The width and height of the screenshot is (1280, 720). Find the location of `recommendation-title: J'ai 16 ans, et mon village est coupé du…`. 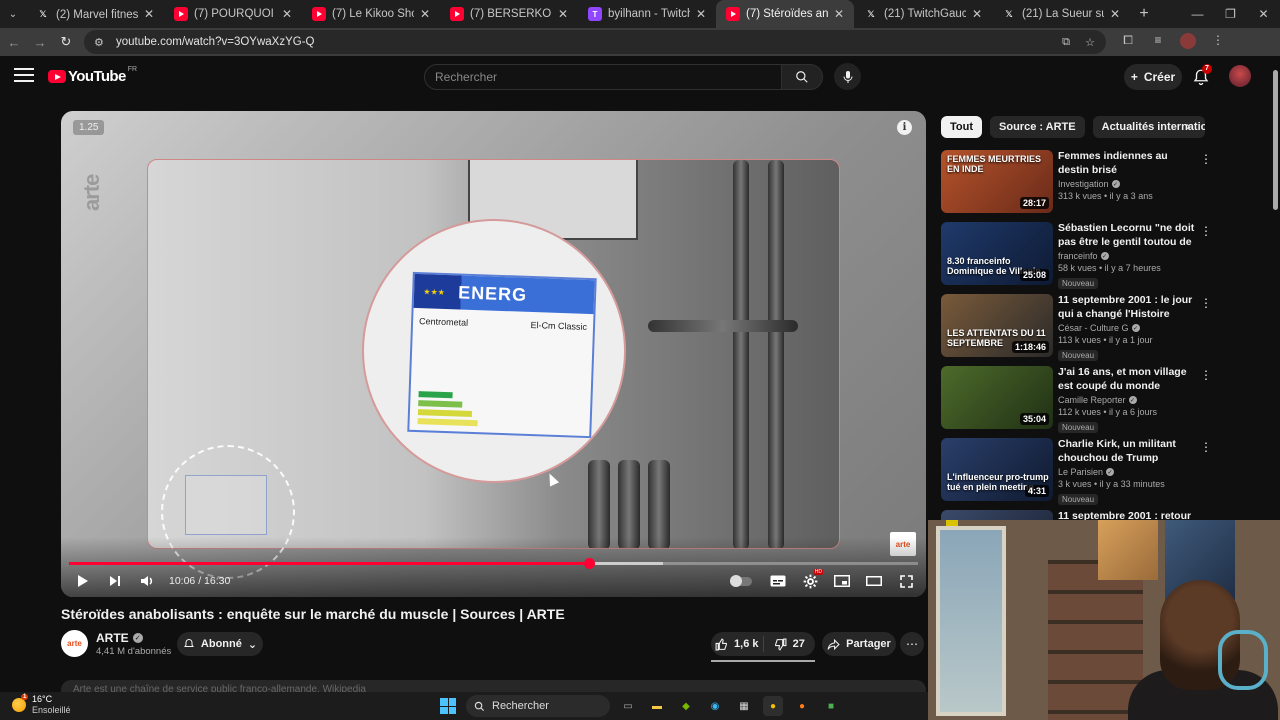

recommendation-title: J'ai 16 ans, et mon village est coupé du… is located at coordinates (1129, 379).